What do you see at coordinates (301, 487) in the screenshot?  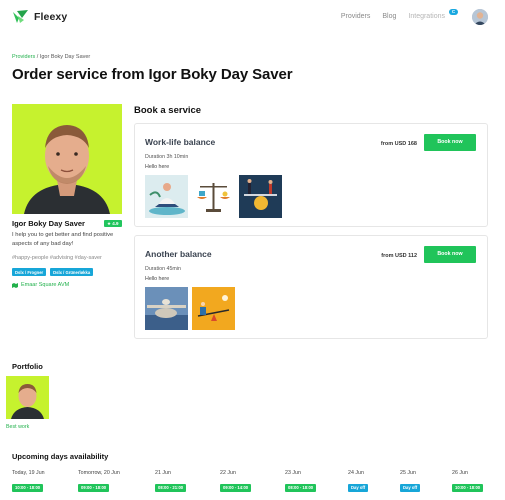 I see `time-slot: 08:00 - 18:00` at bounding box center [301, 487].